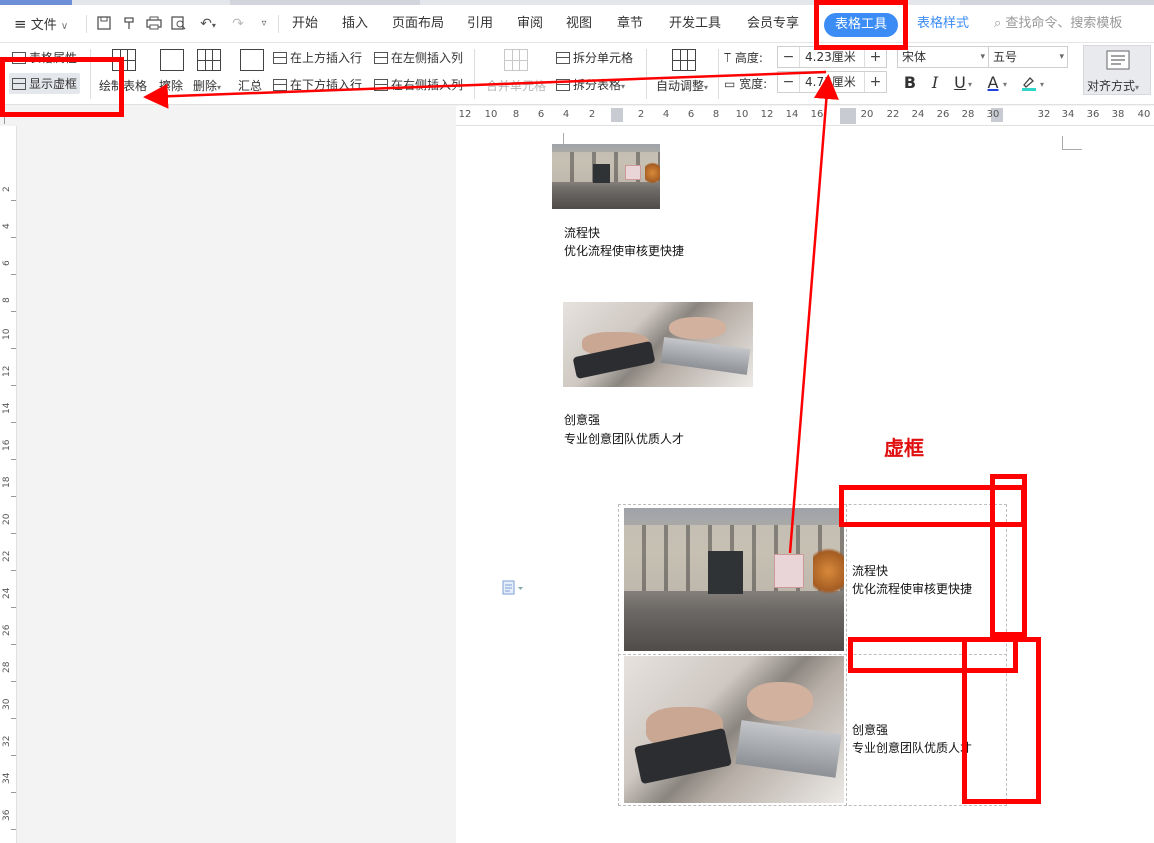 Image resolution: width=1154 pixels, height=843 pixels. I want to click on search-box: ⌕ 查找命令、搜索模板, so click(1058, 24).